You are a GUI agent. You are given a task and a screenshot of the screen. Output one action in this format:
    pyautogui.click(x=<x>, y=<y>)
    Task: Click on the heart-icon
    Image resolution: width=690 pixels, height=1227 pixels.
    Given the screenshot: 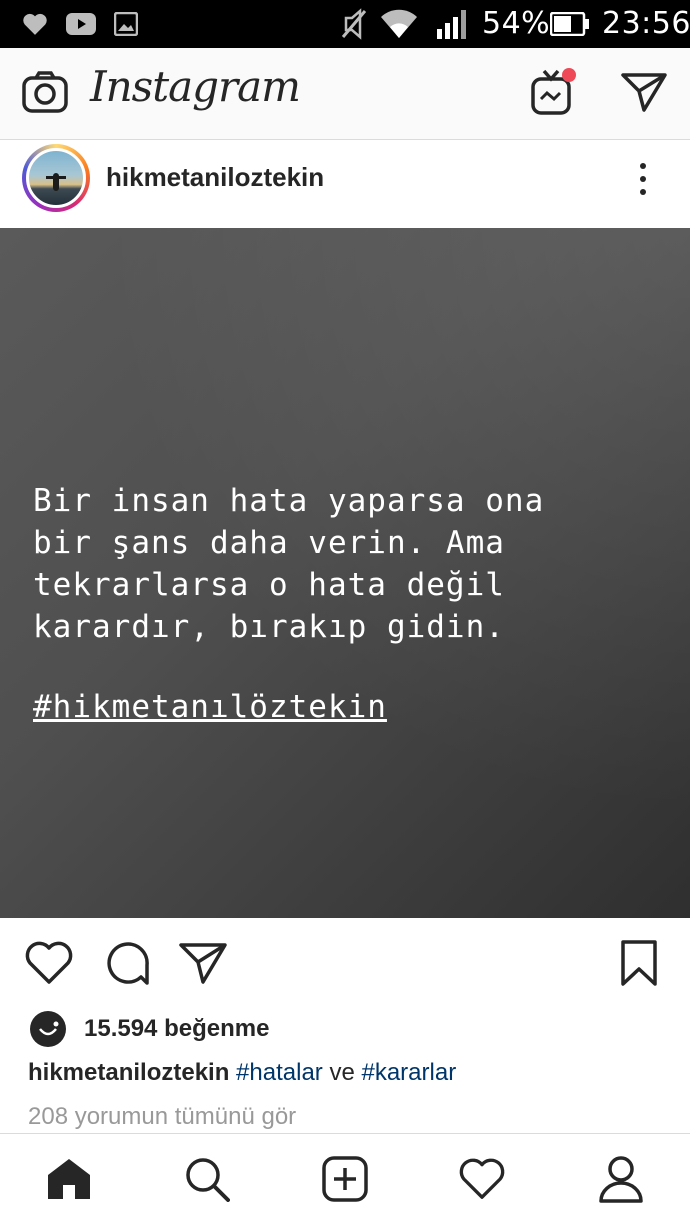 What is the action you would take?
    pyautogui.click(x=49, y=965)
    